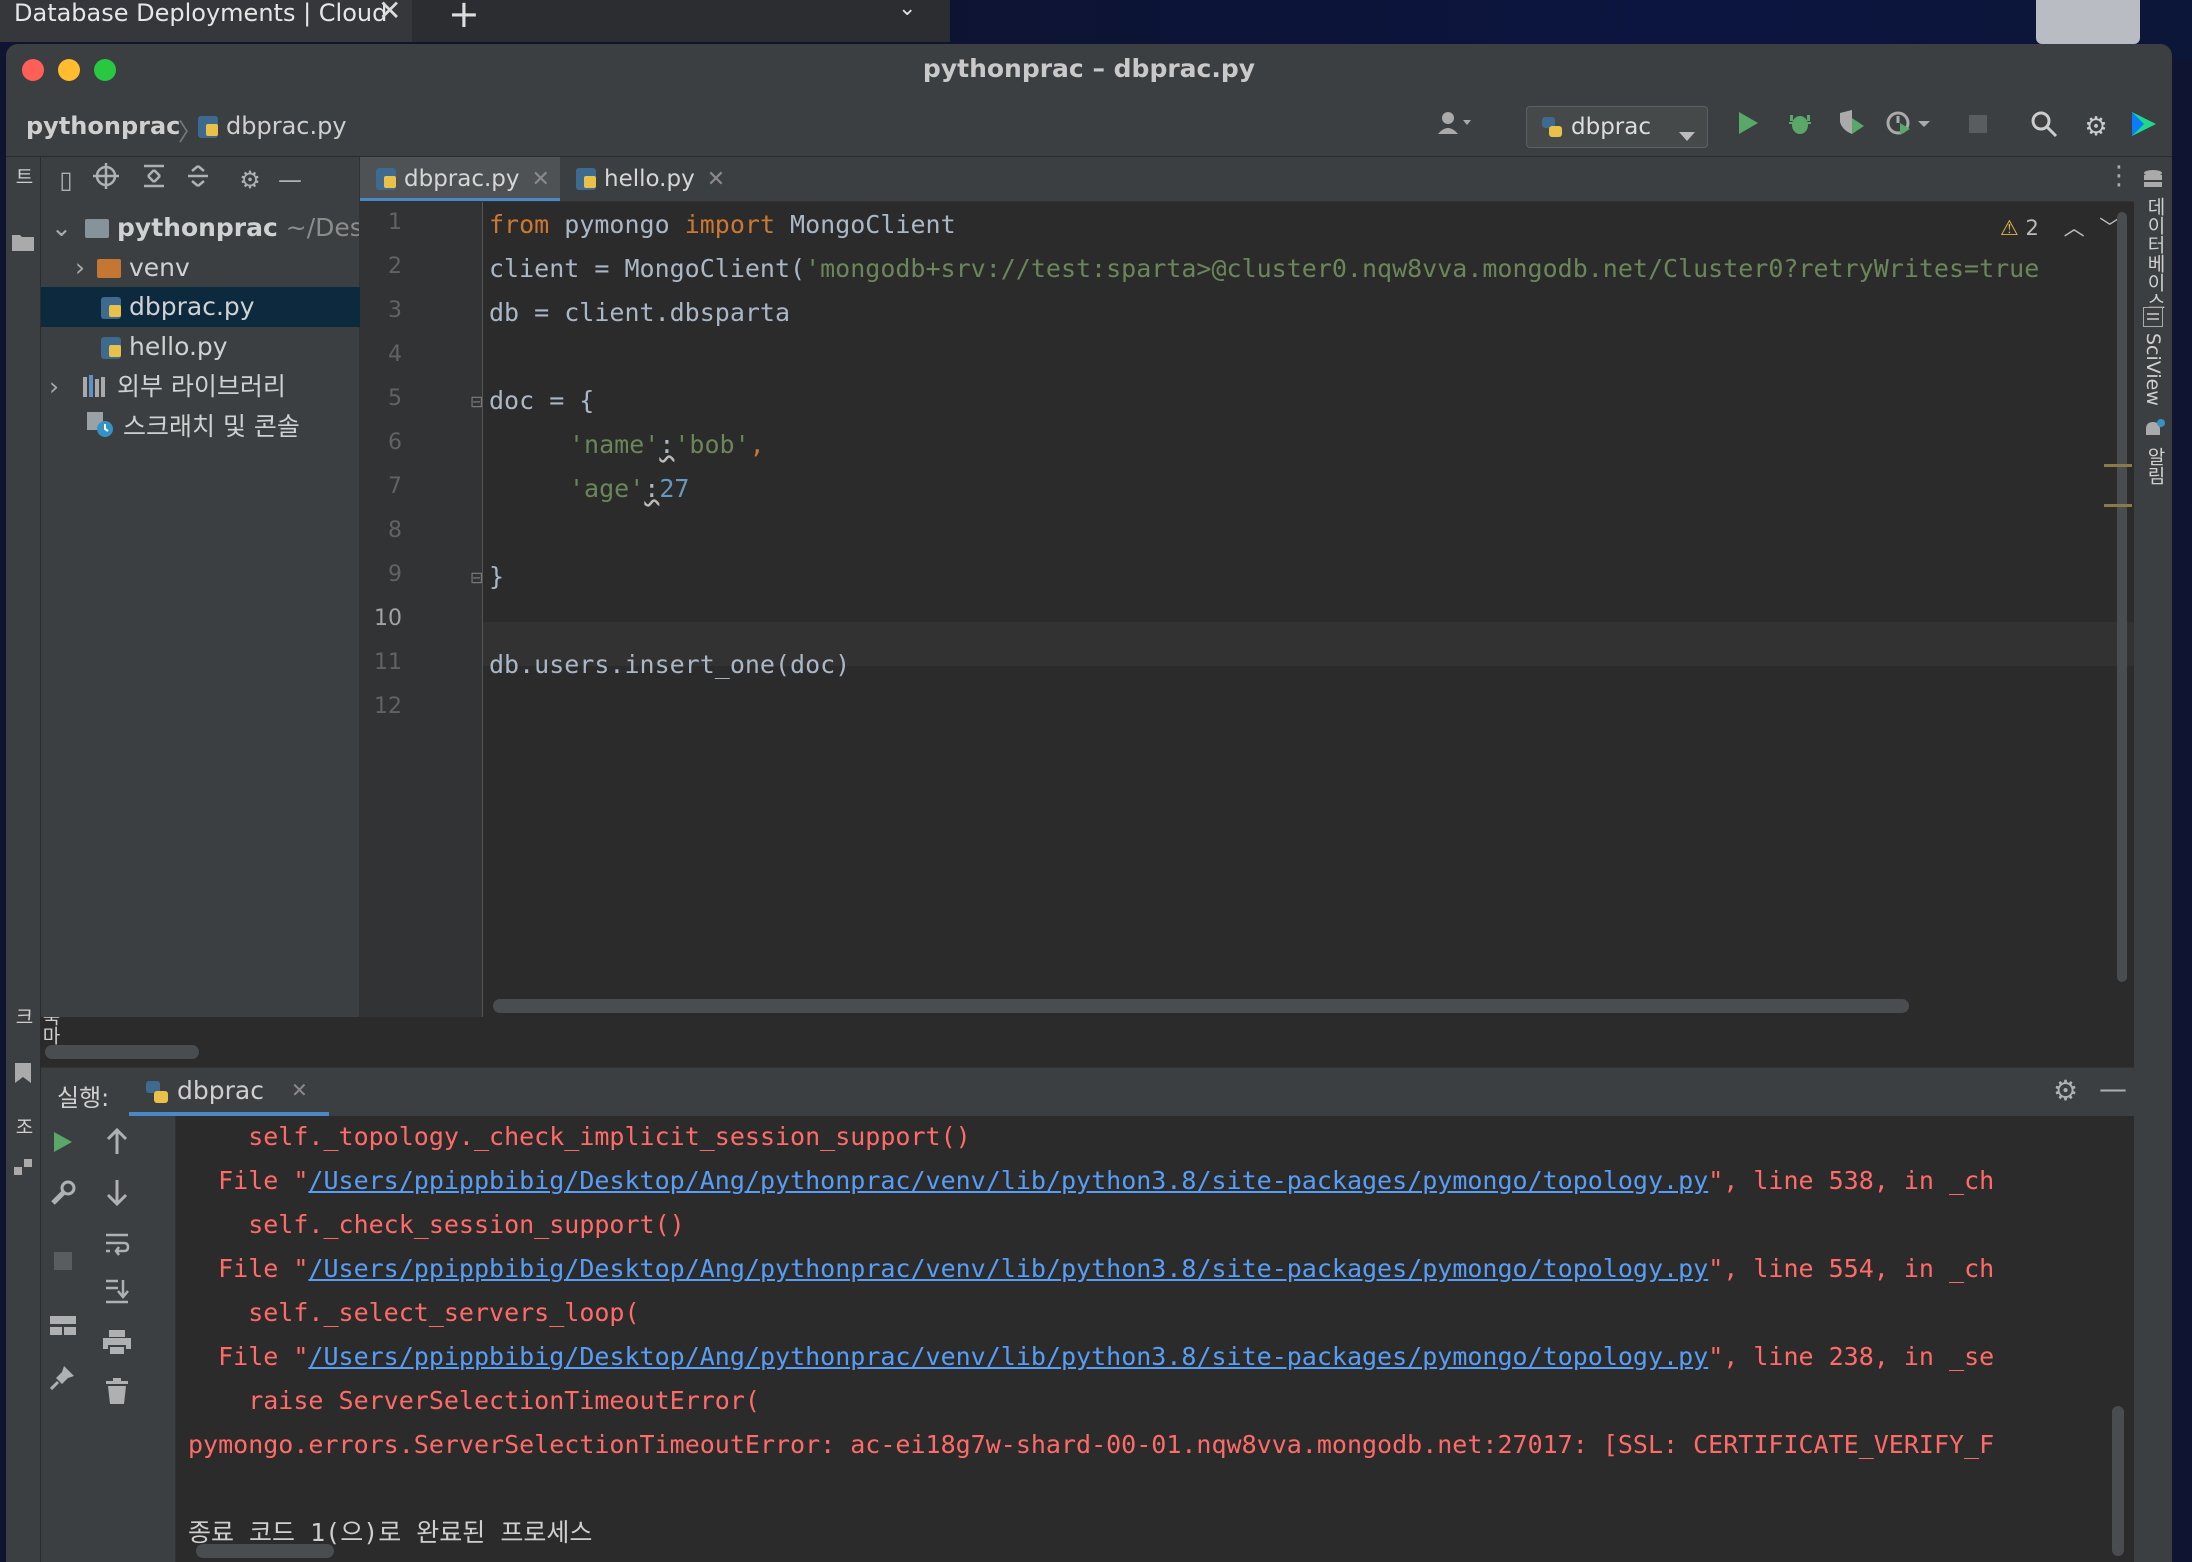 This screenshot has width=2192, height=1562. I want to click on line-number: 5, so click(395, 398).